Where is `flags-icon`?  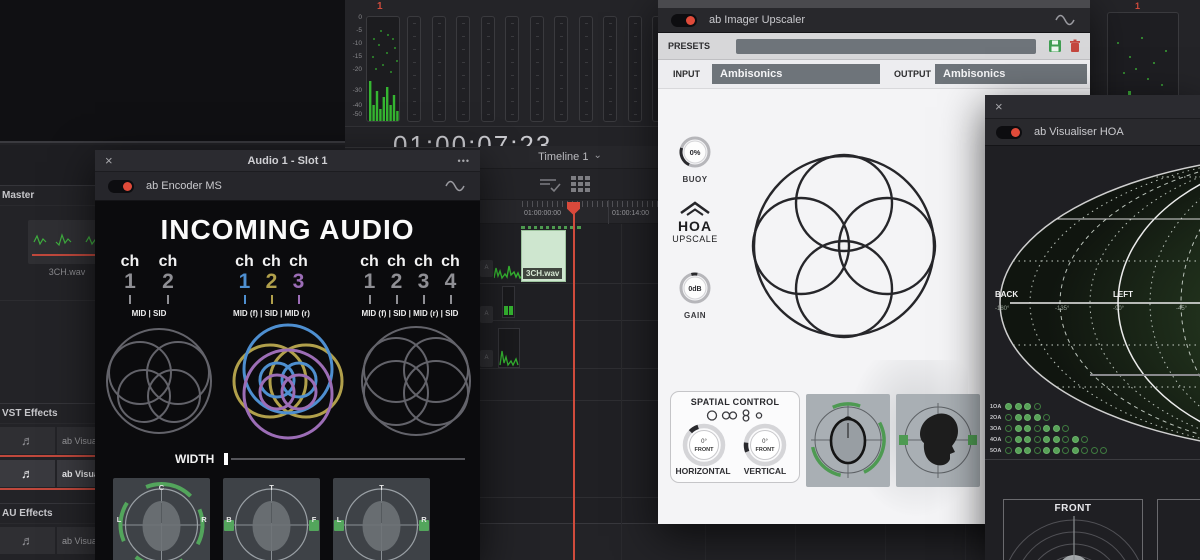 flags-icon is located at coordinates (551, 185).